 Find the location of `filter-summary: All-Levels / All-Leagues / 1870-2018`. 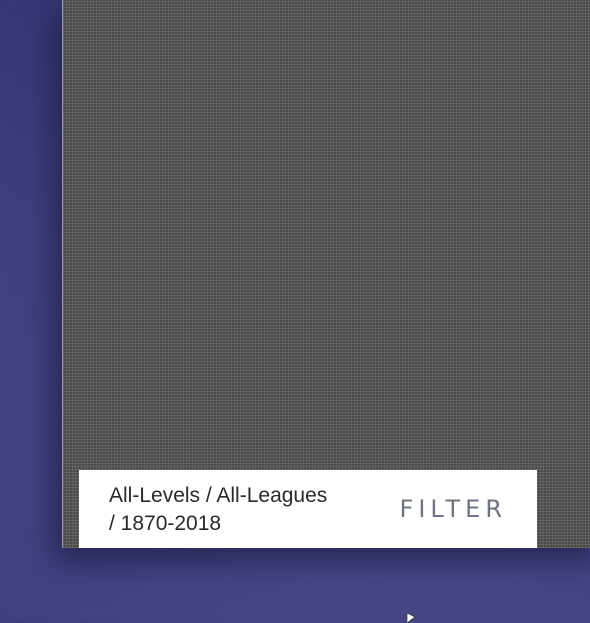

filter-summary: All-Levels / All-Leagues / 1870-2018 is located at coordinates (254, 509).